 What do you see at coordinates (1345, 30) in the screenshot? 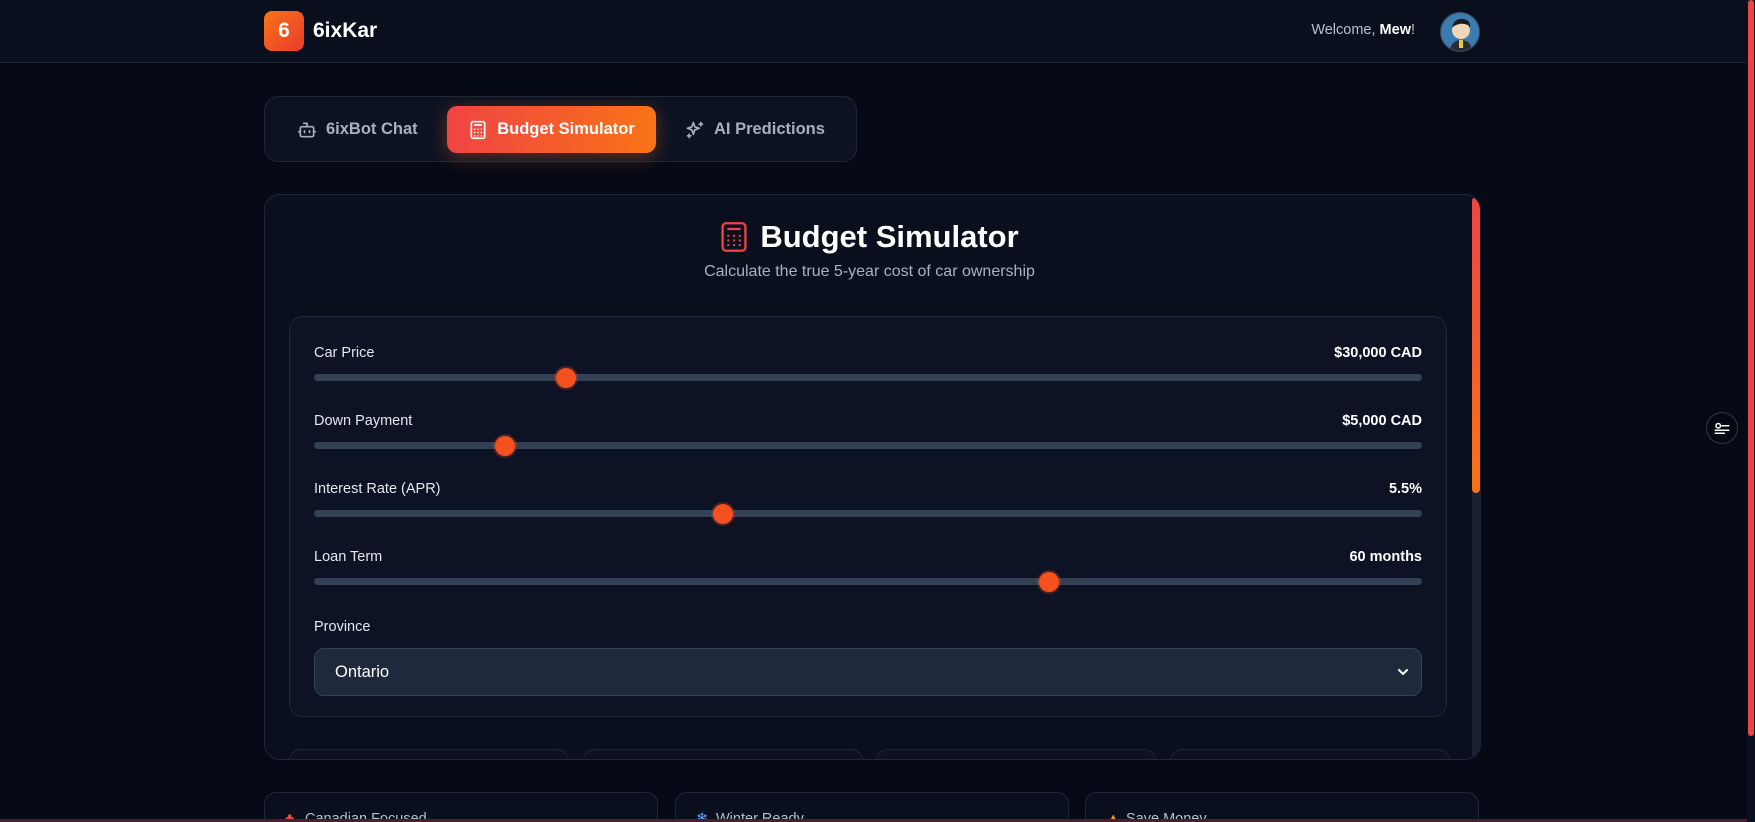
I see `welcome-prefix: Welcome,` at bounding box center [1345, 30].